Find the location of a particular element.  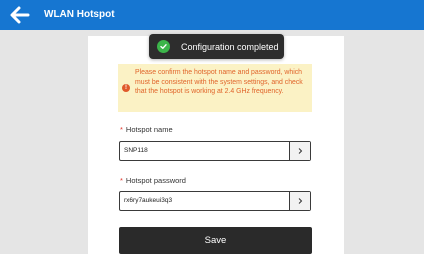

exclamation-circle-icon: ! is located at coordinates (126, 88).